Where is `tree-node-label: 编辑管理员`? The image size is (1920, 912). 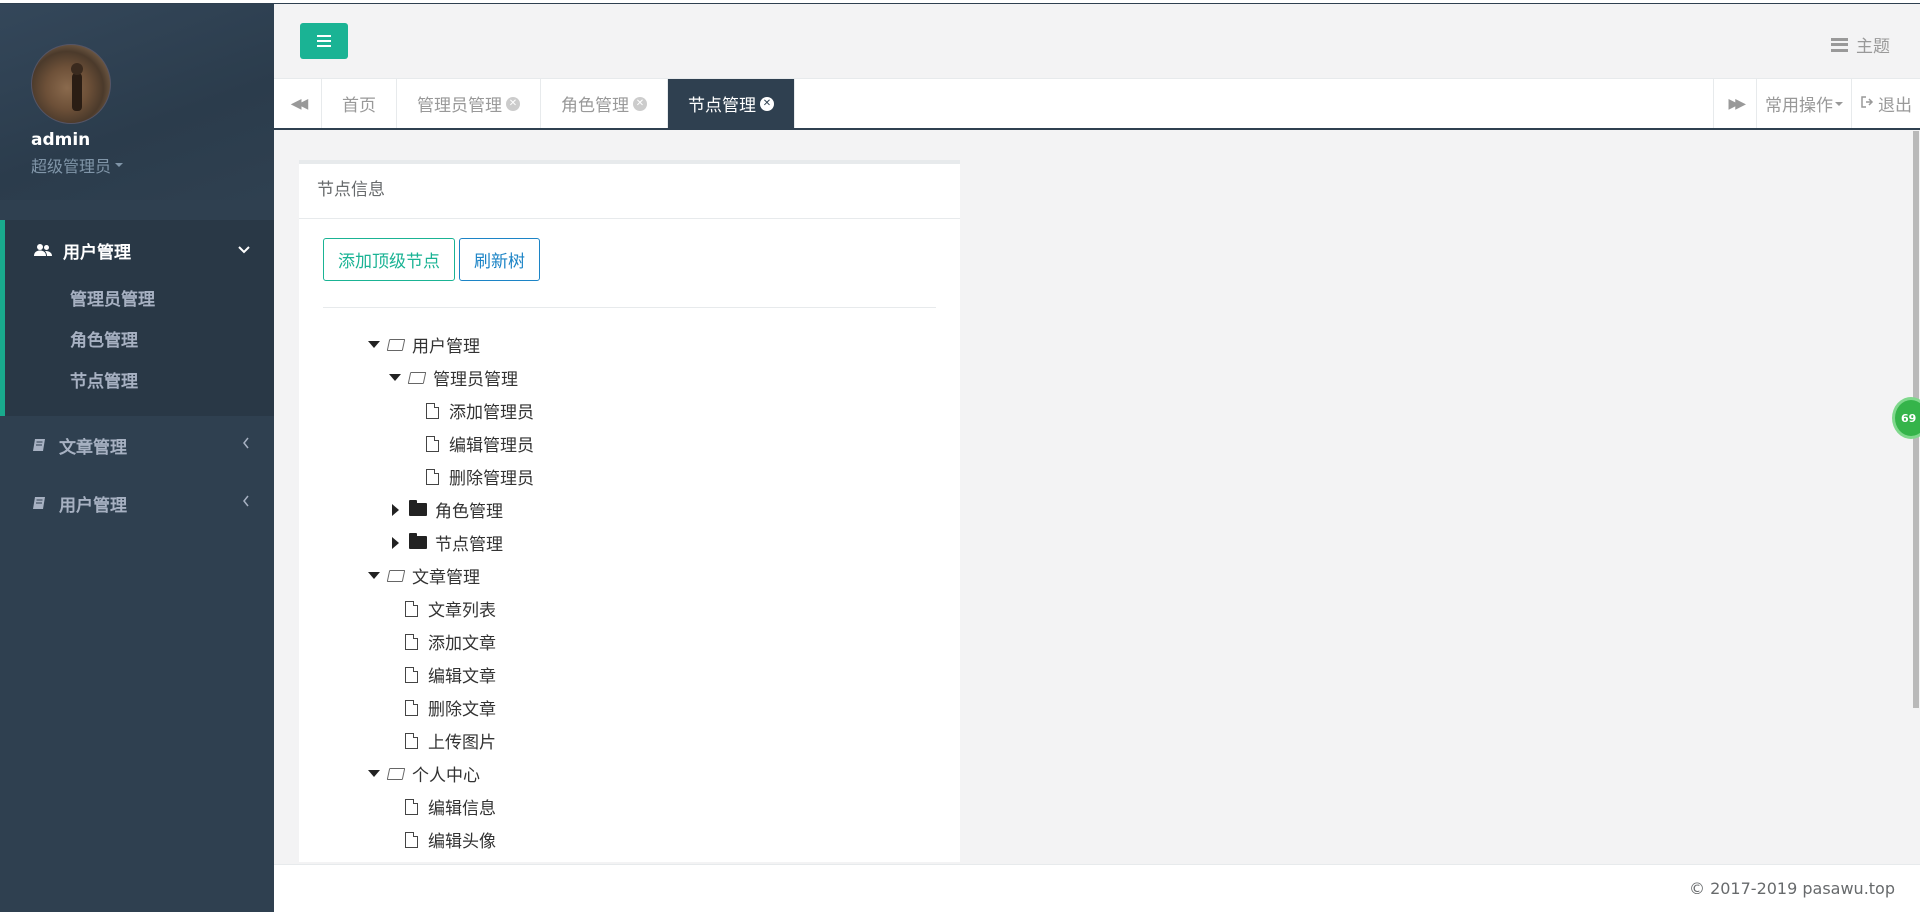
tree-node-label: 编辑管理员 is located at coordinates (491, 446).